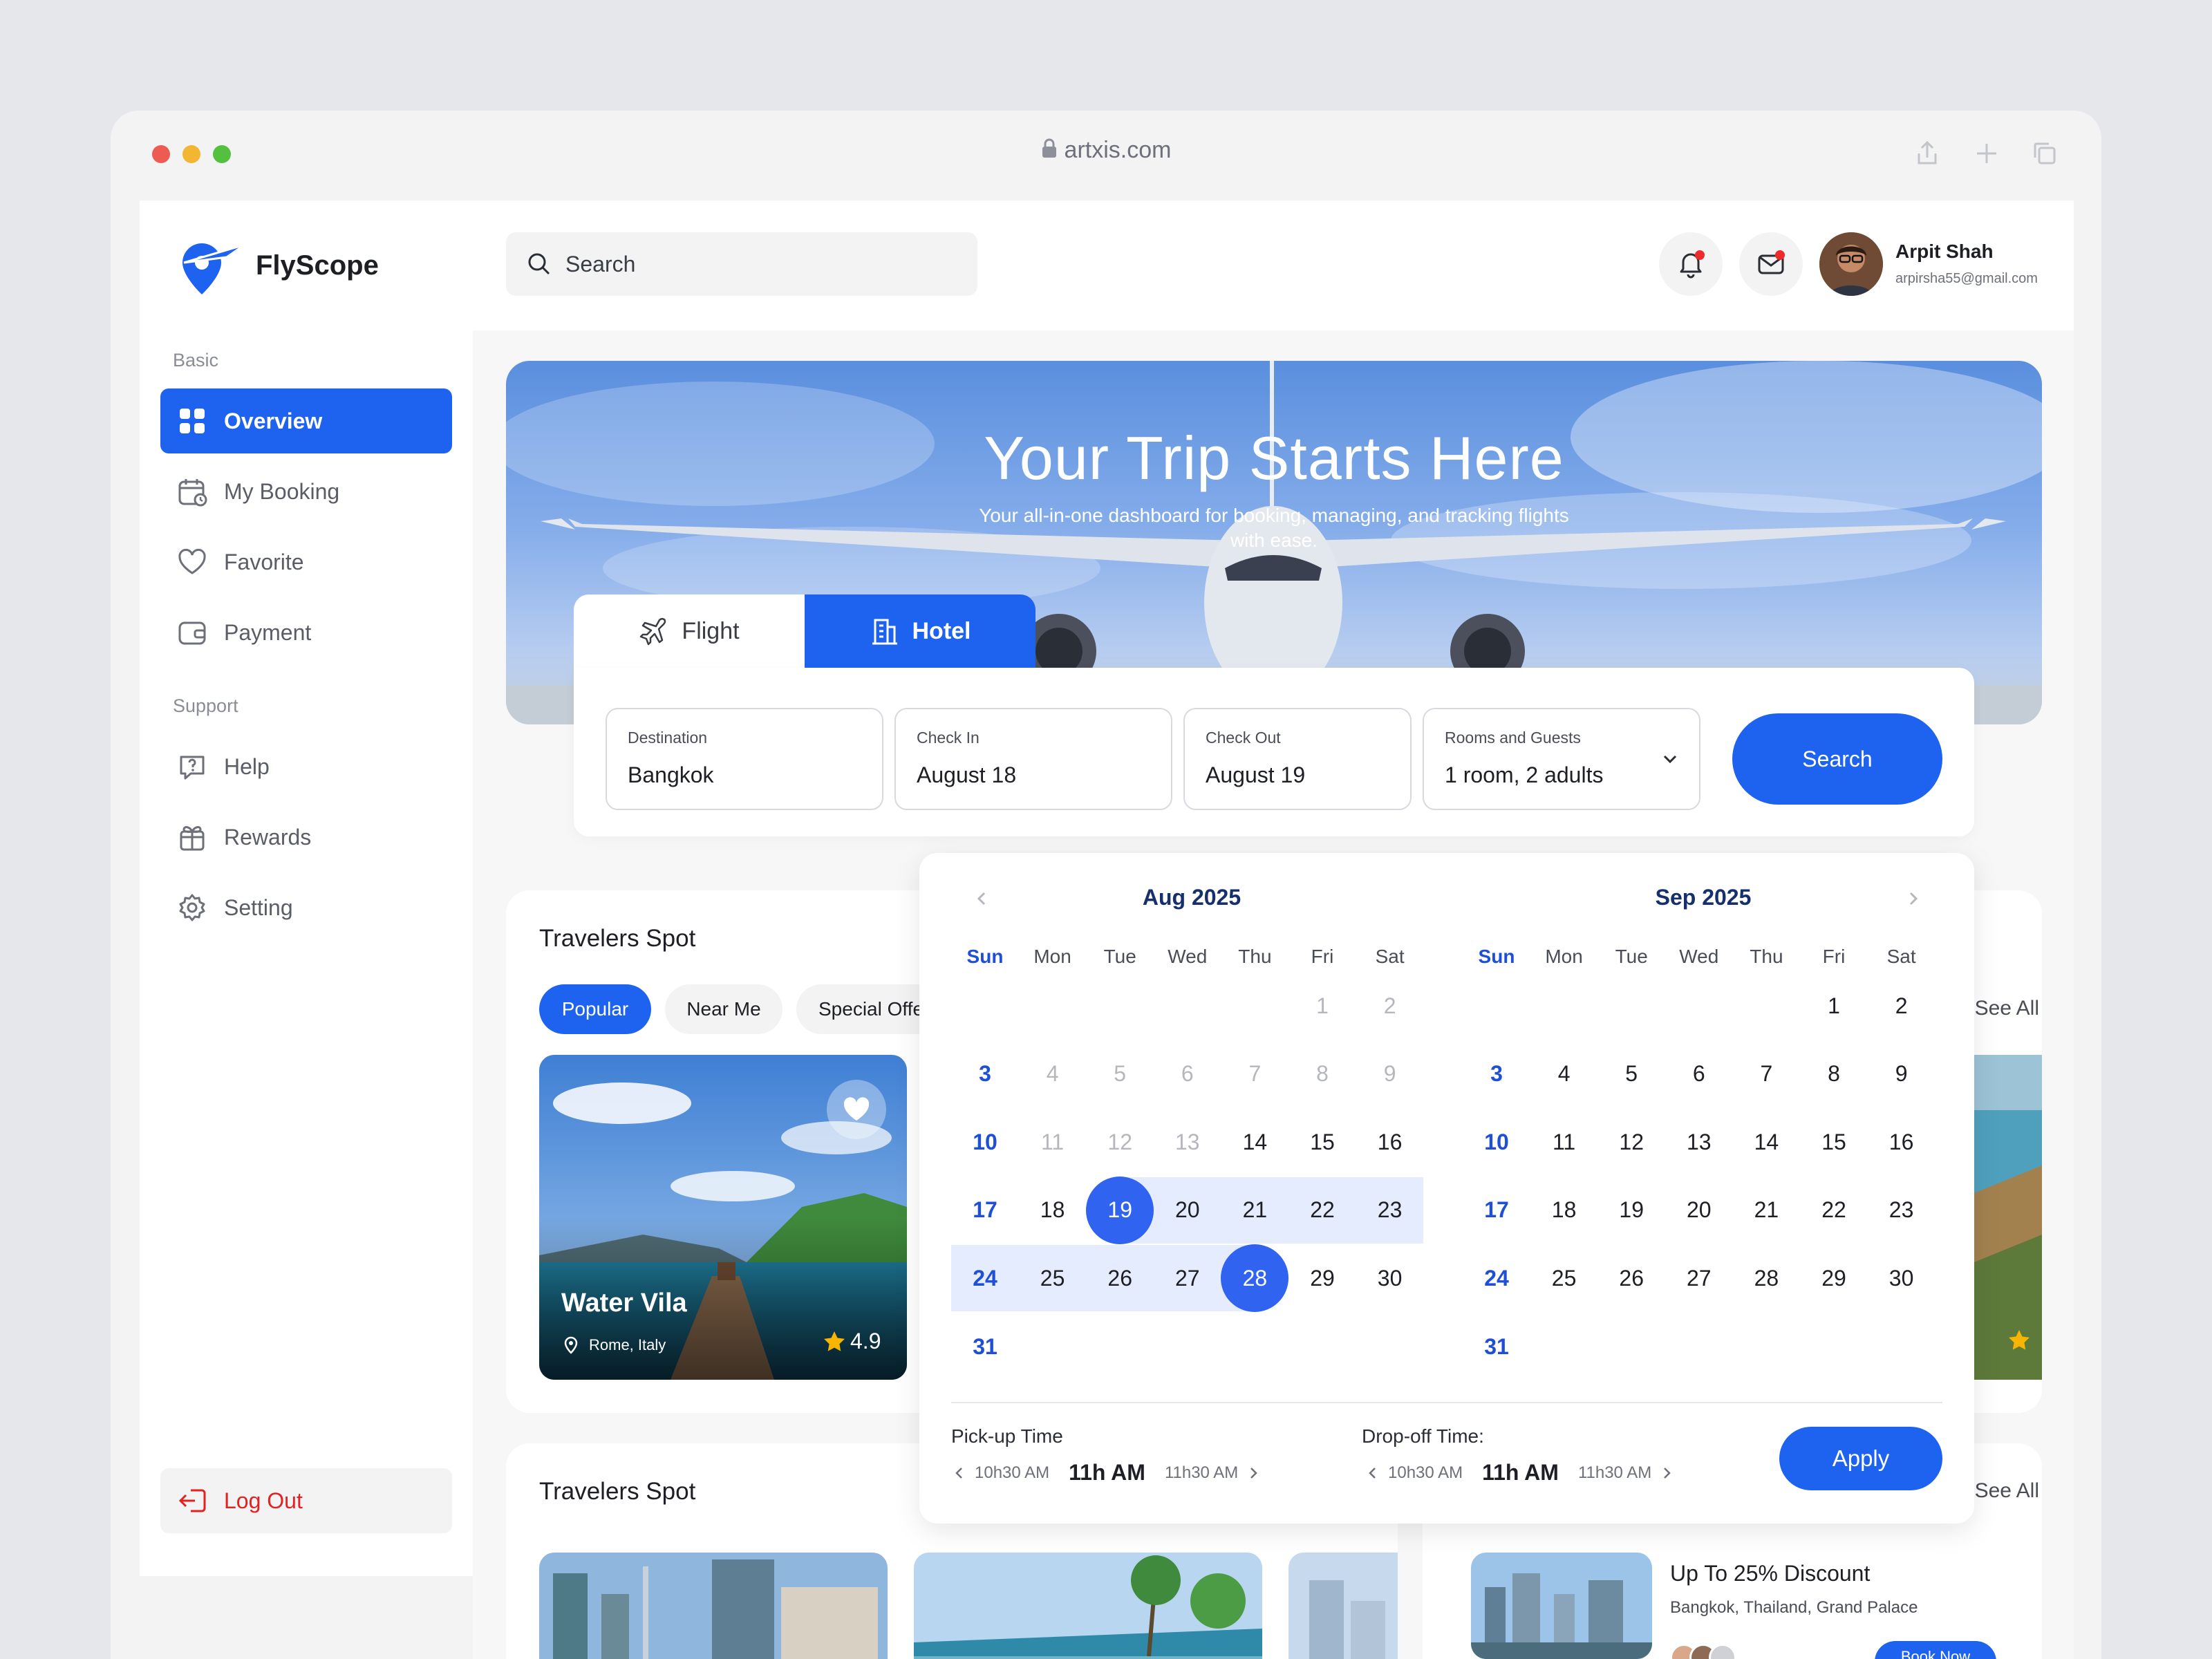 Image resolution: width=2212 pixels, height=1659 pixels. What do you see at coordinates (1562, 759) in the screenshot?
I see `rooms-guests-select: Rooms and Guests 1 room, 2 adults` at bounding box center [1562, 759].